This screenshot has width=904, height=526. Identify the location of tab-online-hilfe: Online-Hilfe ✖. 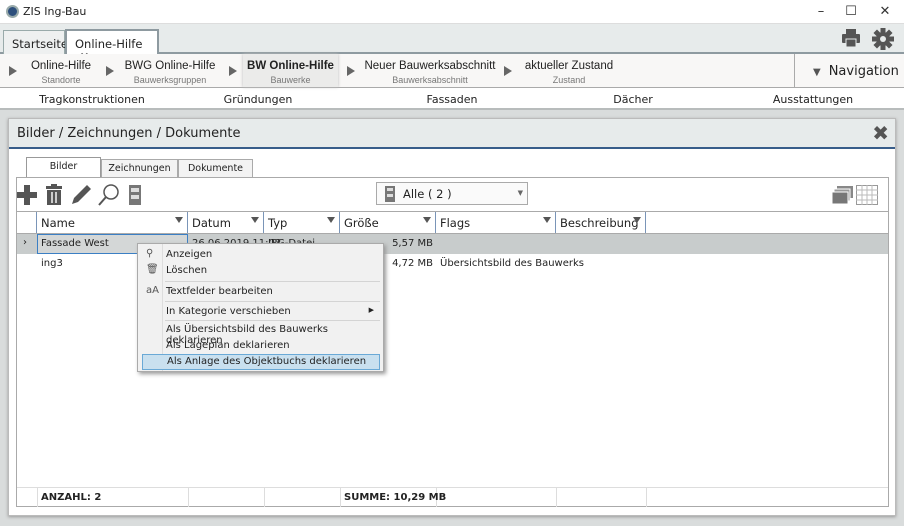
(112, 47).